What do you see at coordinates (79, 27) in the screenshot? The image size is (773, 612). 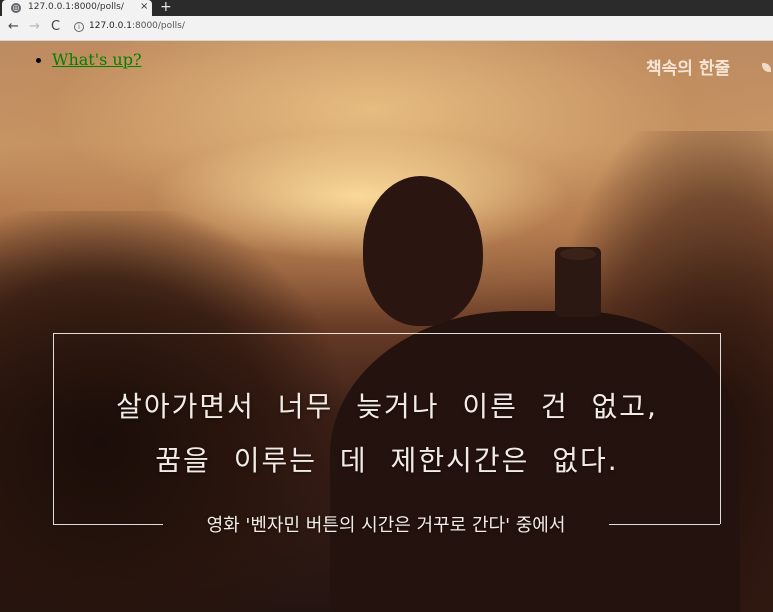 I see `site-info-icon: i` at bounding box center [79, 27].